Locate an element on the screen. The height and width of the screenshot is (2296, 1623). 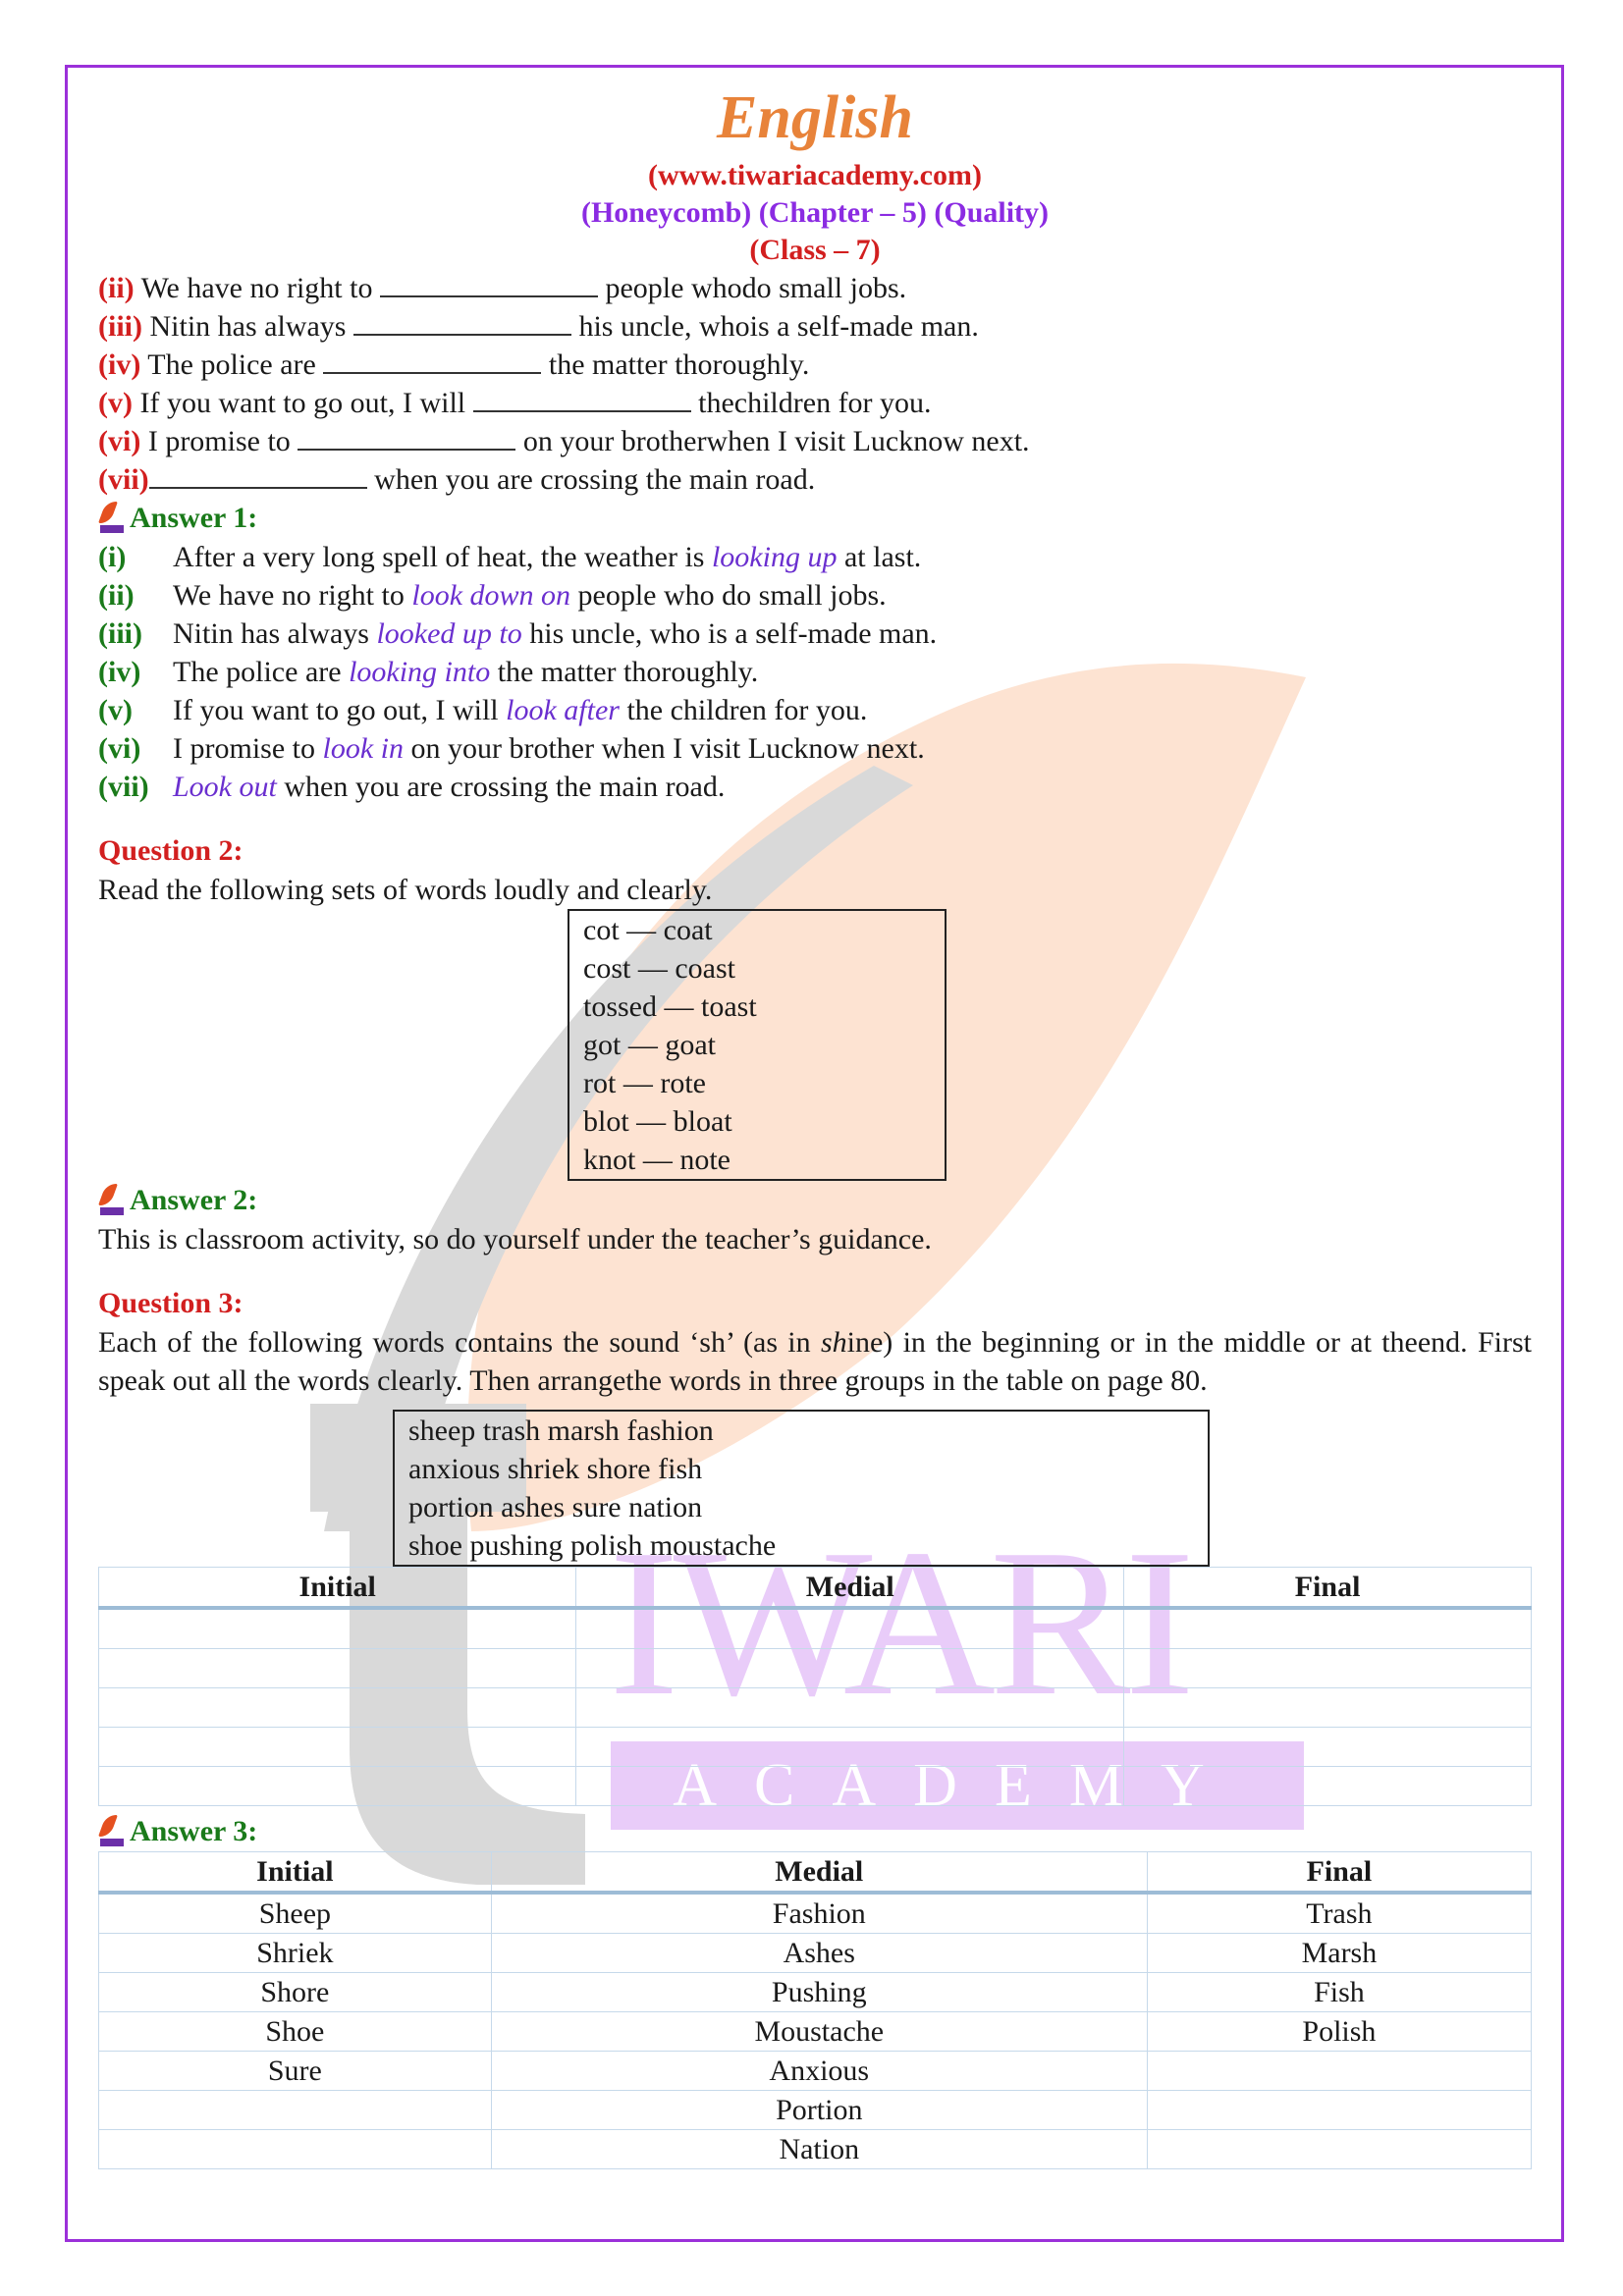
table-cell: Sheep is located at coordinates (295, 1913).